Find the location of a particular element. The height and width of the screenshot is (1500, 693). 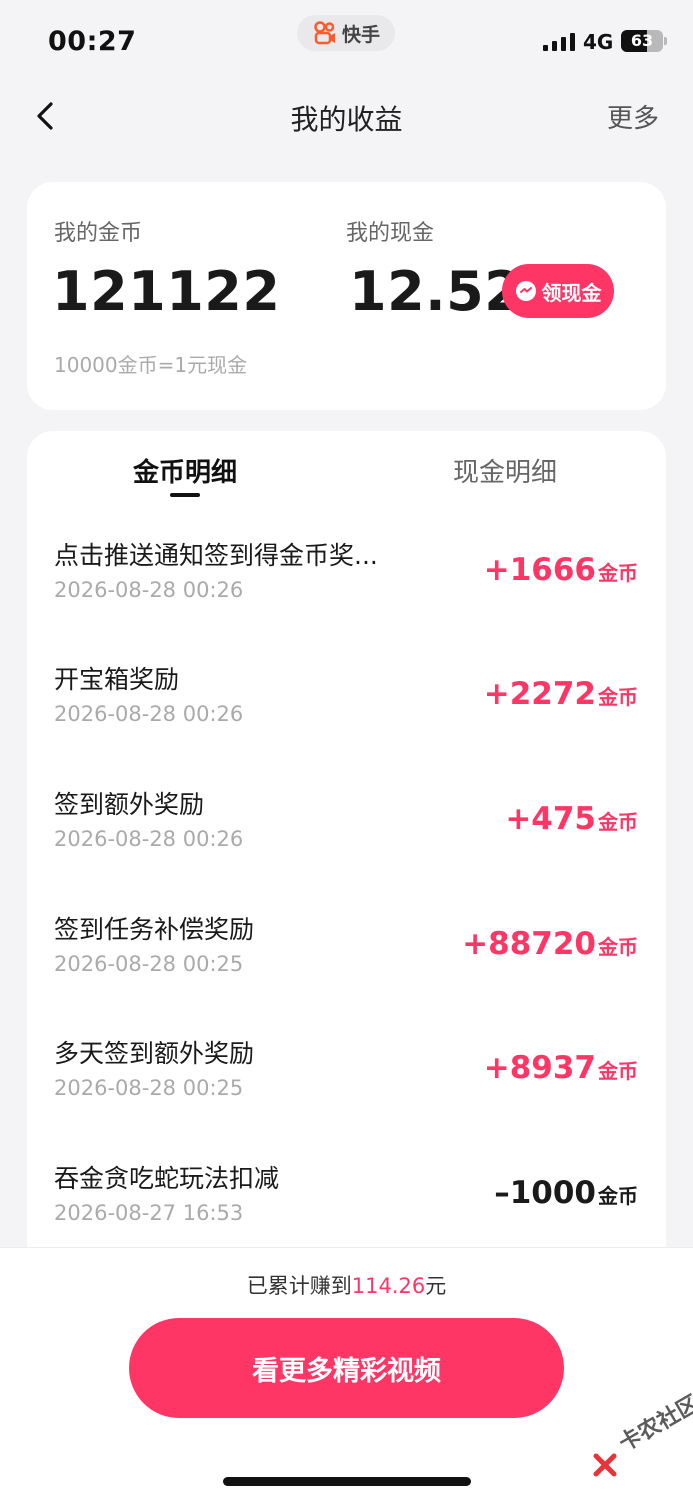

list-item: 开宝箱奖励 2026-08-28 00:26 +2272 金币 is located at coordinates (346, 722).